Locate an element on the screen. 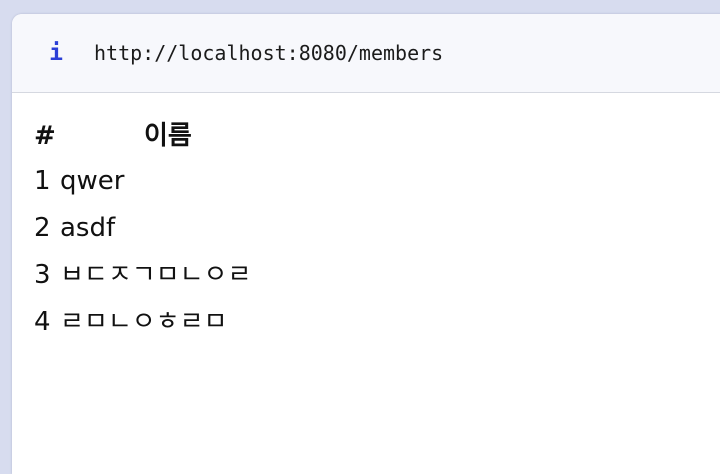 The height and width of the screenshot is (474, 720). column-header-id: # is located at coordinates (45, 136).